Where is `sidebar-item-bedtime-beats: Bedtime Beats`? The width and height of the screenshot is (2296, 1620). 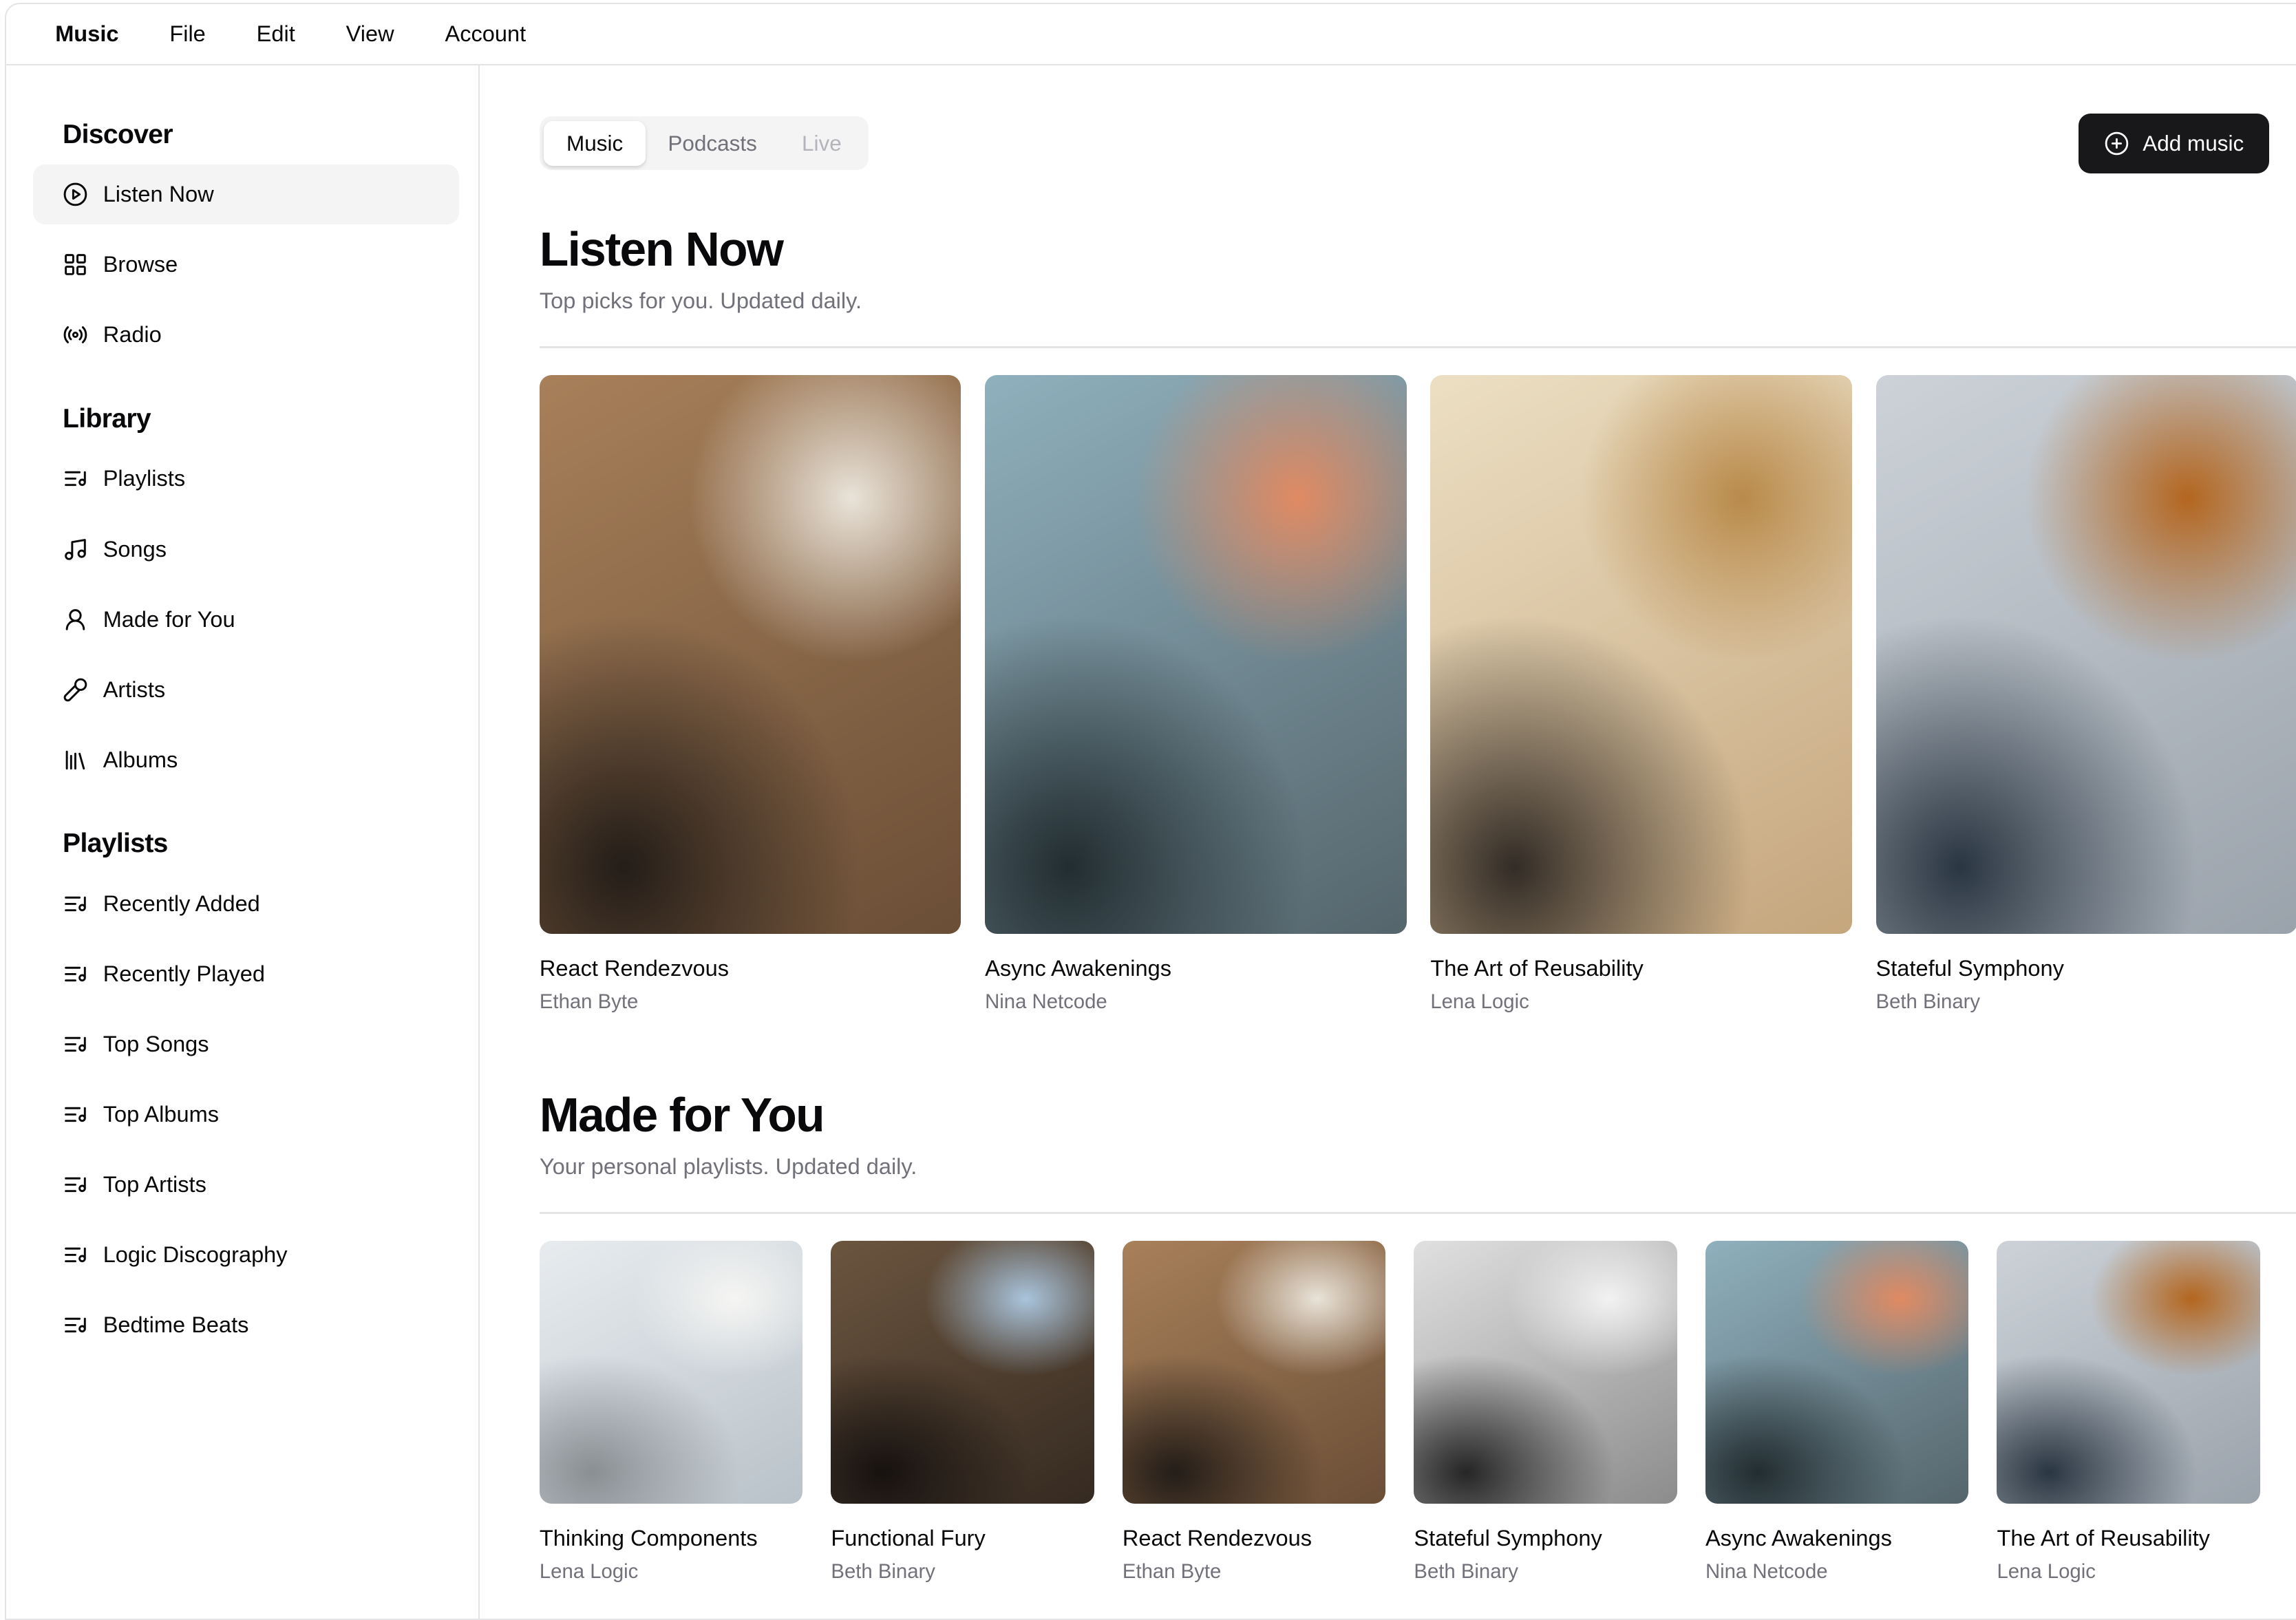 sidebar-item-bedtime-beats: Bedtime Beats is located at coordinates (246, 1325).